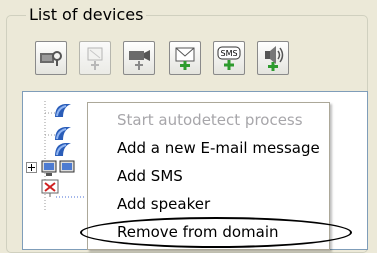  I want to click on camera-search-button, so click(51, 58).